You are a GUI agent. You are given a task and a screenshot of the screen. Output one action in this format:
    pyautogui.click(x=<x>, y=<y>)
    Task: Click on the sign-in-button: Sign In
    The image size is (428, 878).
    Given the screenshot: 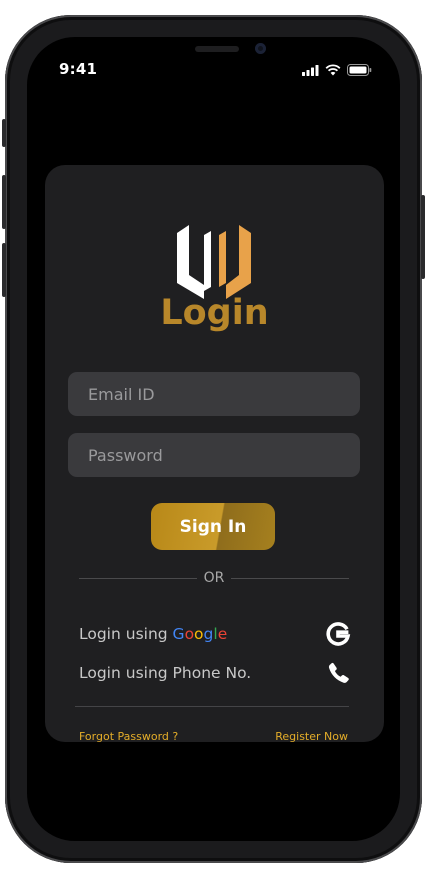 What is the action you would take?
    pyautogui.click(x=213, y=526)
    